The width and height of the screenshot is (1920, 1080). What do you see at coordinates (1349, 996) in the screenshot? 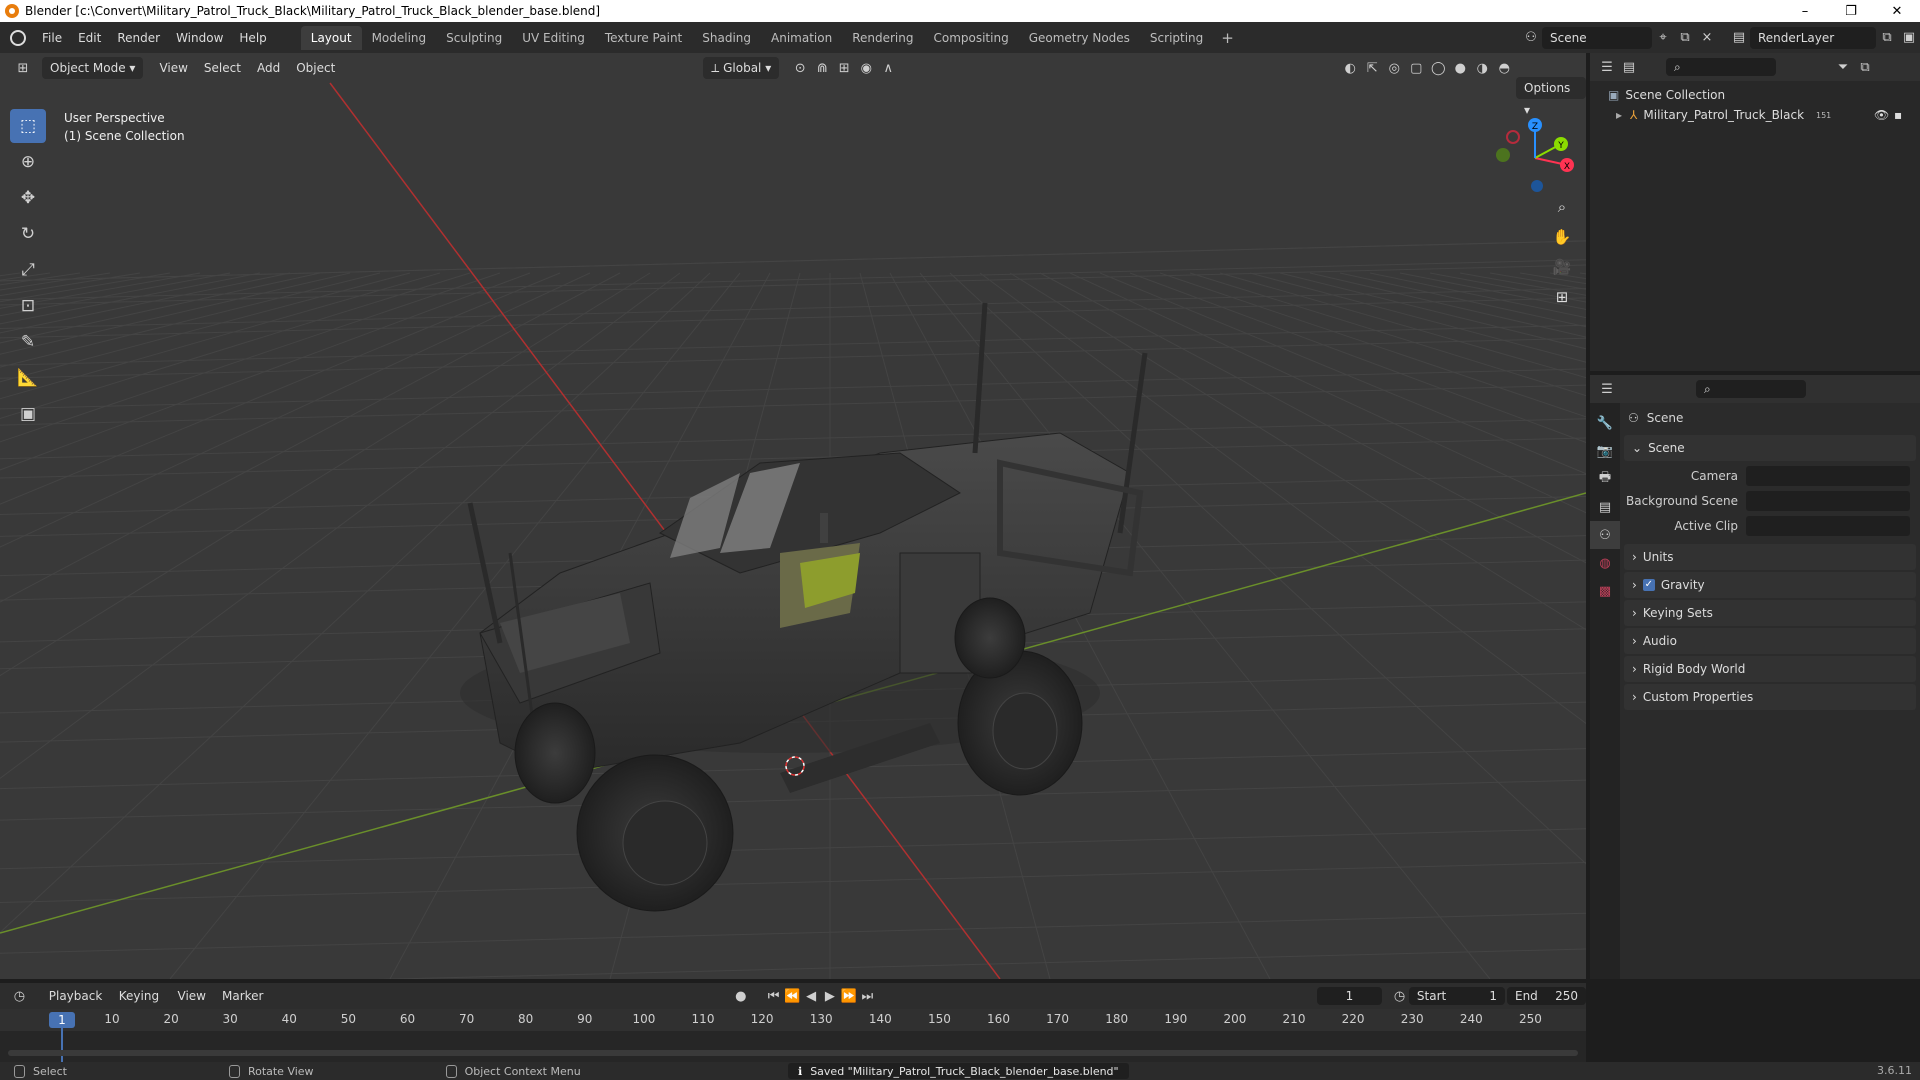
I see `current-frame-field: 1` at bounding box center [1349, 996].